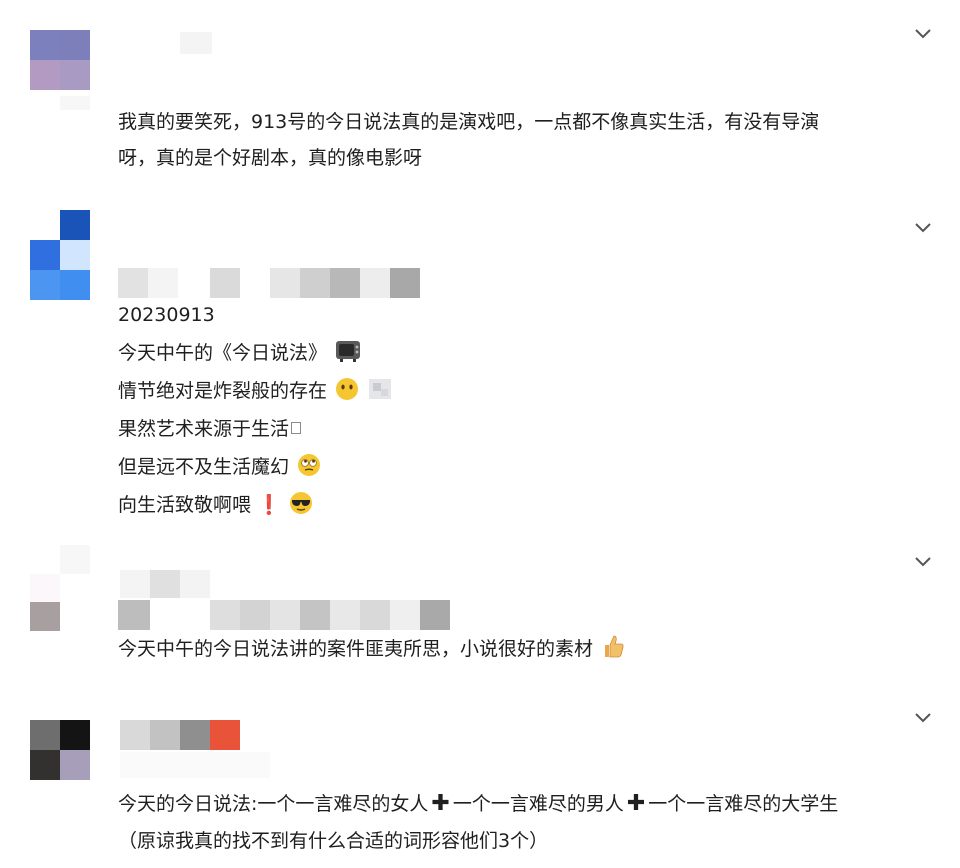 This screenshot has height=868, width=960. I want to click on neutral-face-icon, so click(347, 389).